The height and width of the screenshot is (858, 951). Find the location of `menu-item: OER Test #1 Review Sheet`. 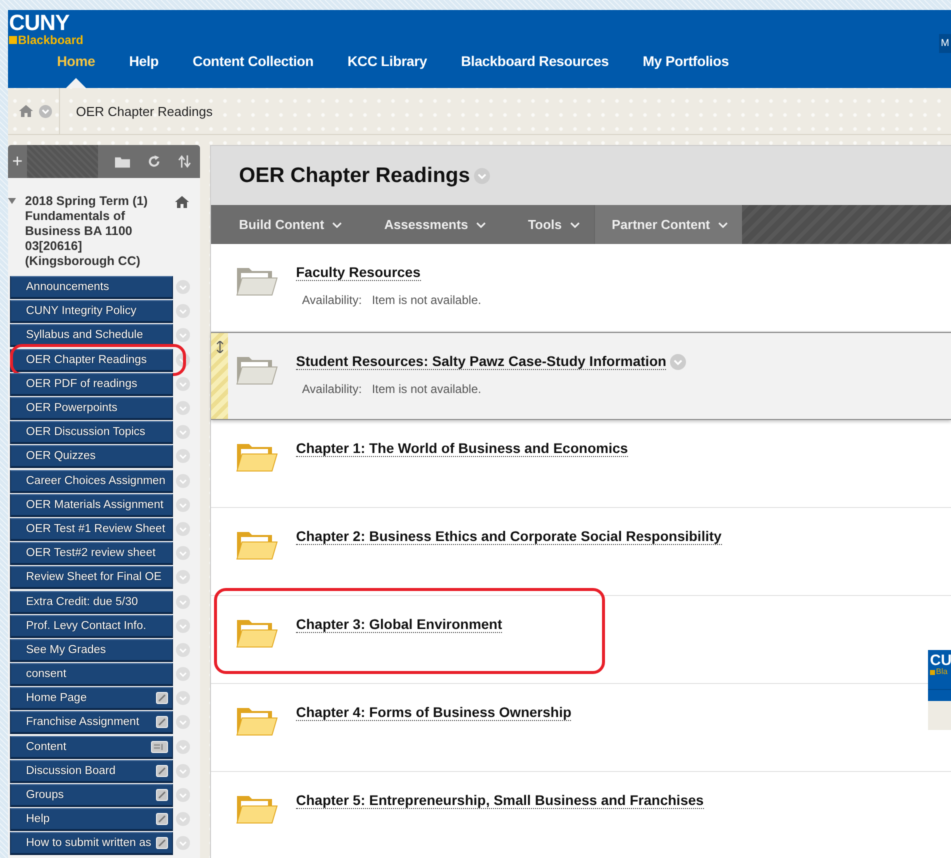

menu-item: OER Test #1 Review Sheet is located at coordinates (91, 529).